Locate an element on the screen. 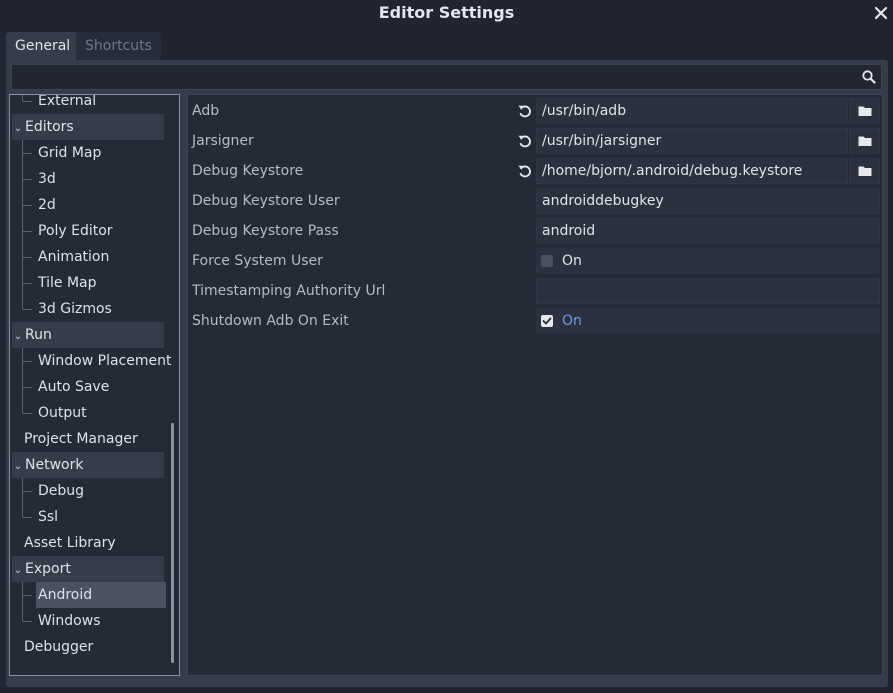  close-button is located at coordinates (881, 13).